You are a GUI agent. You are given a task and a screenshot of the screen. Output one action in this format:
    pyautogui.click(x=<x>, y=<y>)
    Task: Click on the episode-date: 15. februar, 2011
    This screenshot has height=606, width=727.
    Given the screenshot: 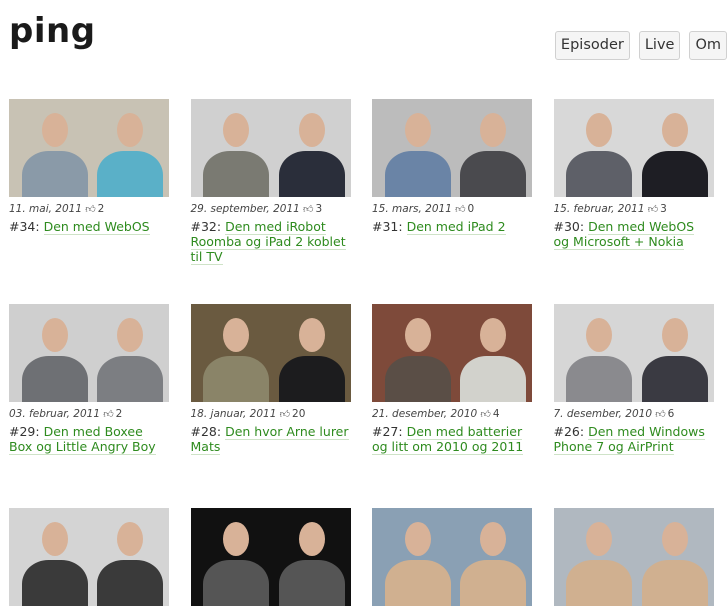 What is the action you would take?
    pyautogui.click(x=599, y=209)
    